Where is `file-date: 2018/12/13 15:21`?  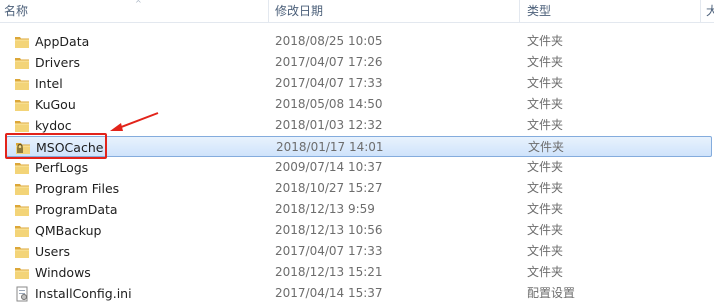
file-date: 2018/12/13 15:21 is located at coordinates (329, 272).